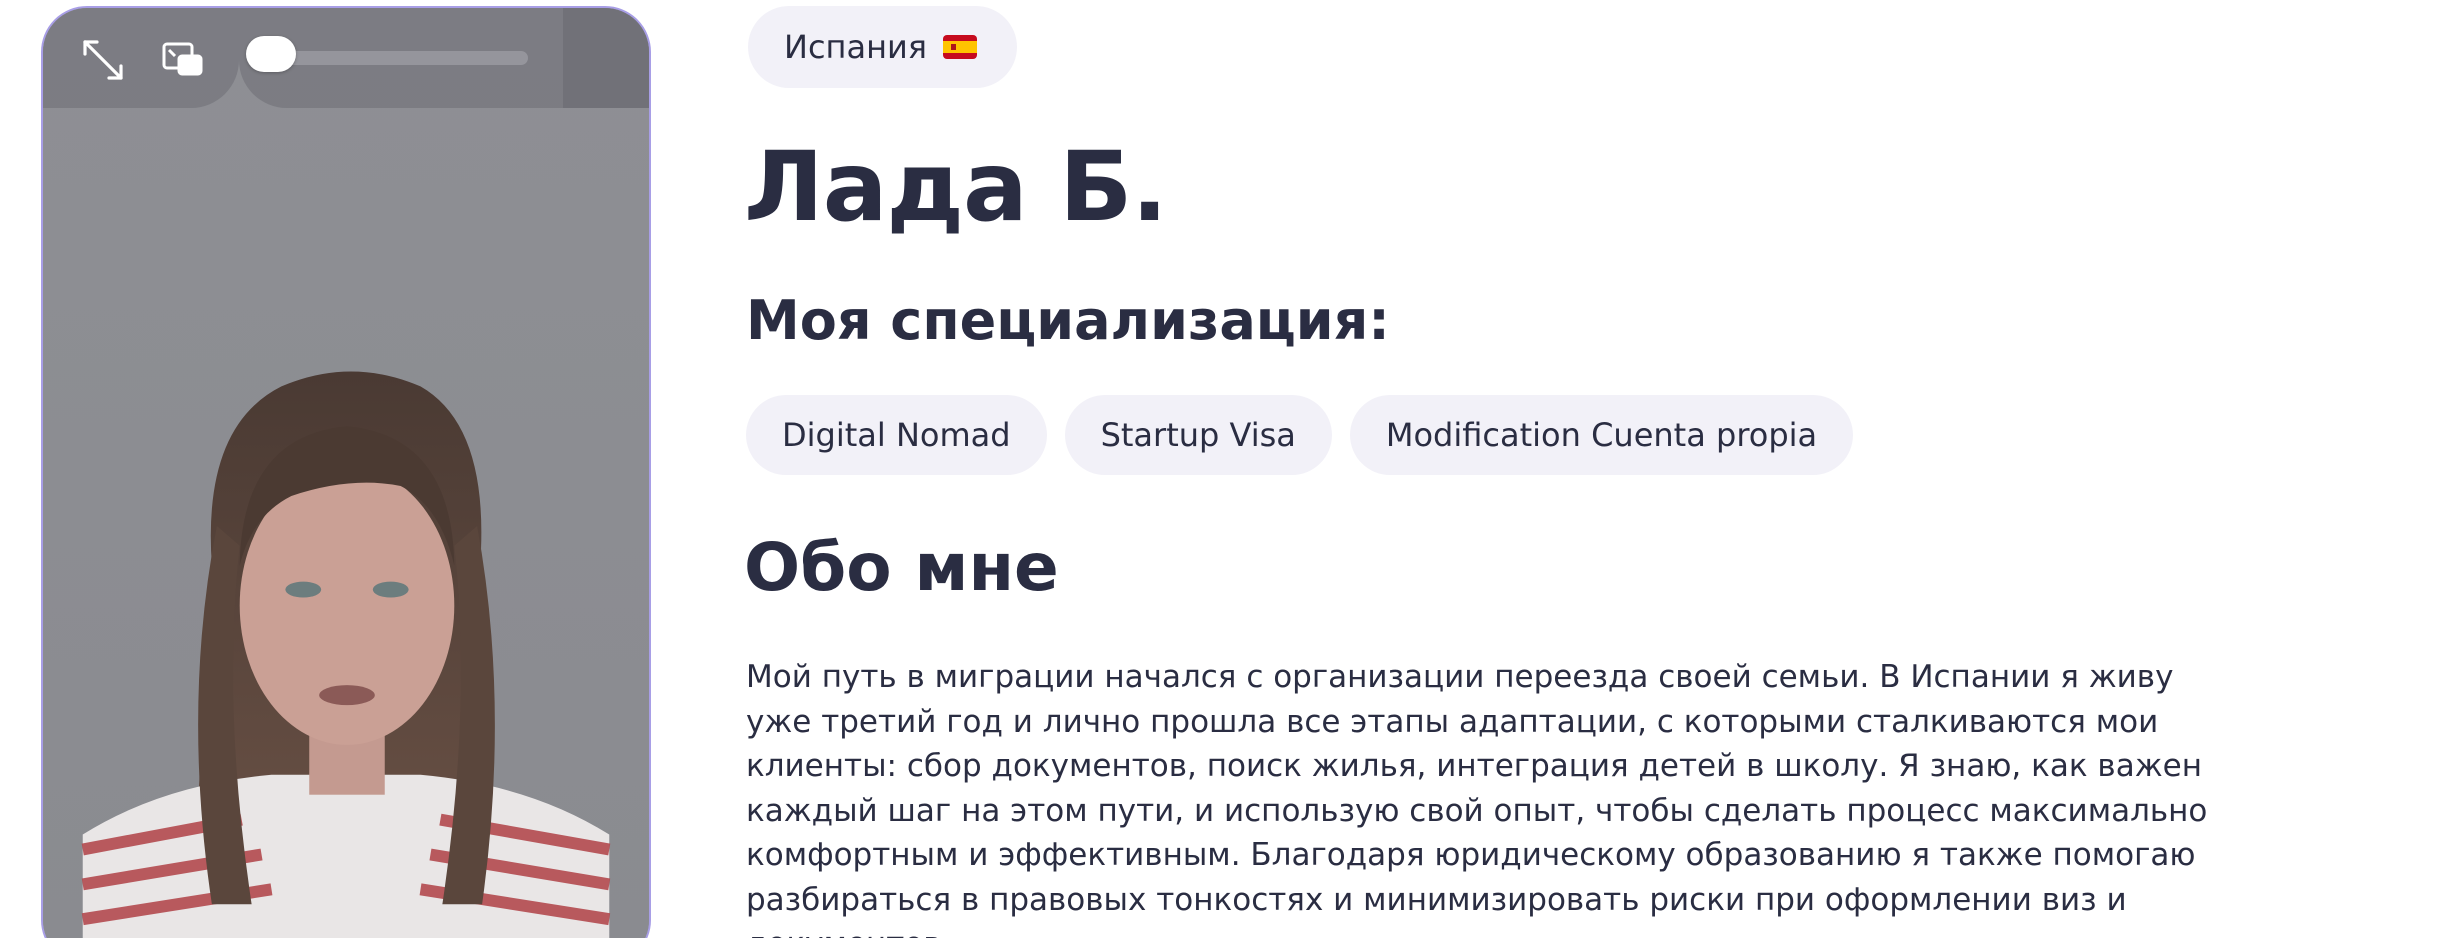 The width and height of the screenshot is (2438, 938). Describe the element at coordinates (896, 435) in the screenshot. I see `specialization-tag: Digital Nomad` at that location.